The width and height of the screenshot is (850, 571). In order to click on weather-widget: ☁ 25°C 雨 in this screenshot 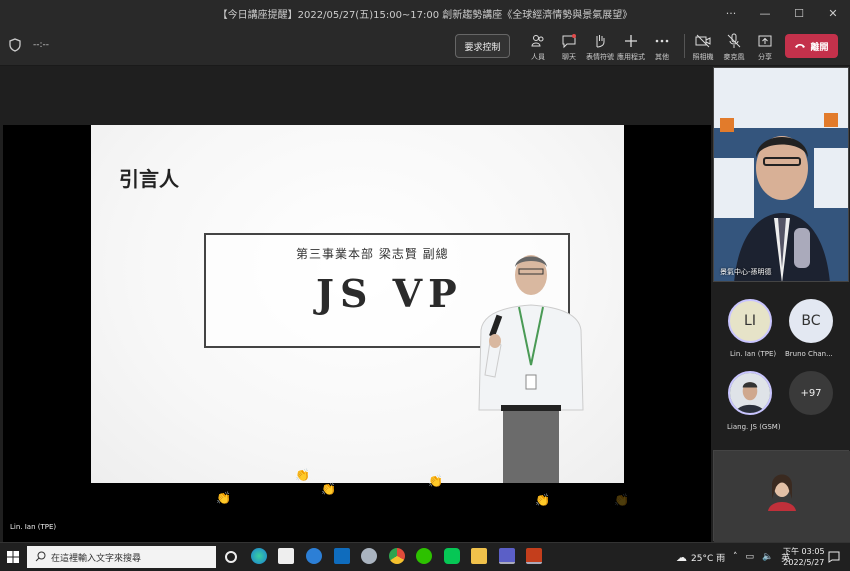, I will do `click(700, 557)`.